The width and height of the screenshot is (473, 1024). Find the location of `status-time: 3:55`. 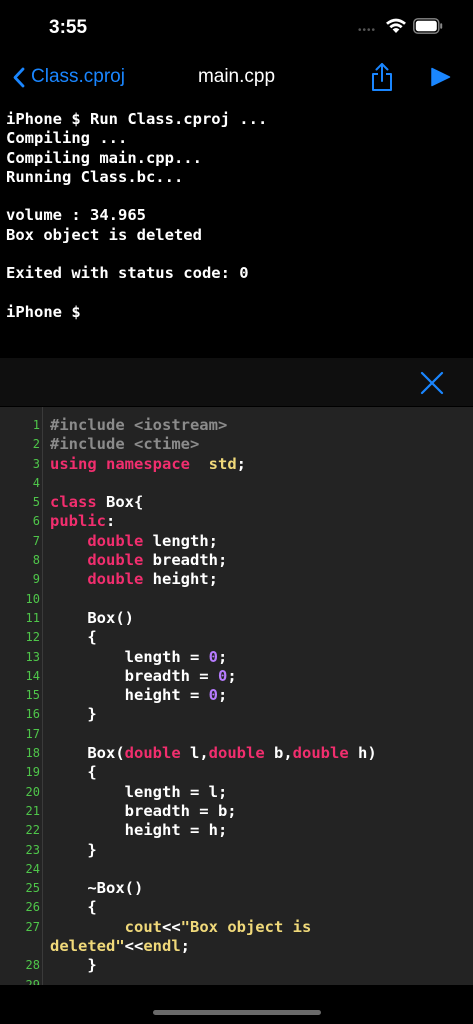

status-time: 3:55 is located at coordinates (68, 27).